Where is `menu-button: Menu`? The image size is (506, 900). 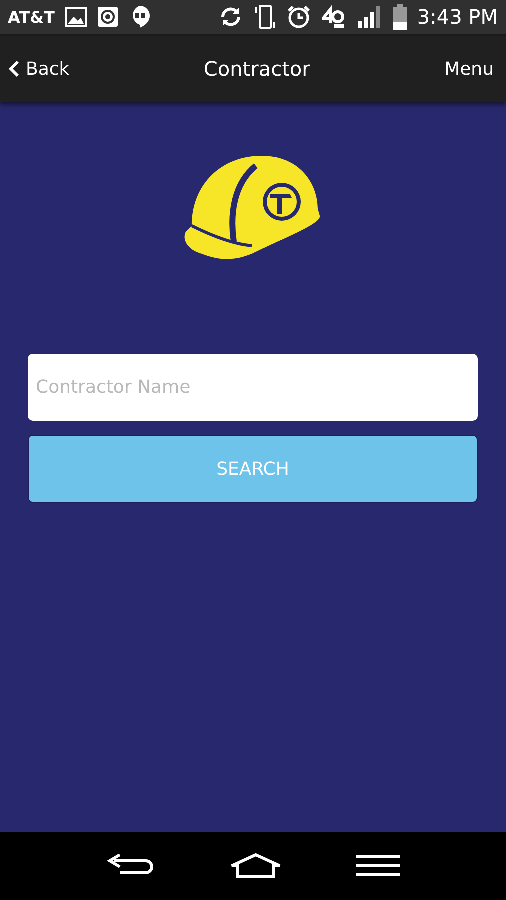
menu-button: Menu is located at coordinates (469, 69).